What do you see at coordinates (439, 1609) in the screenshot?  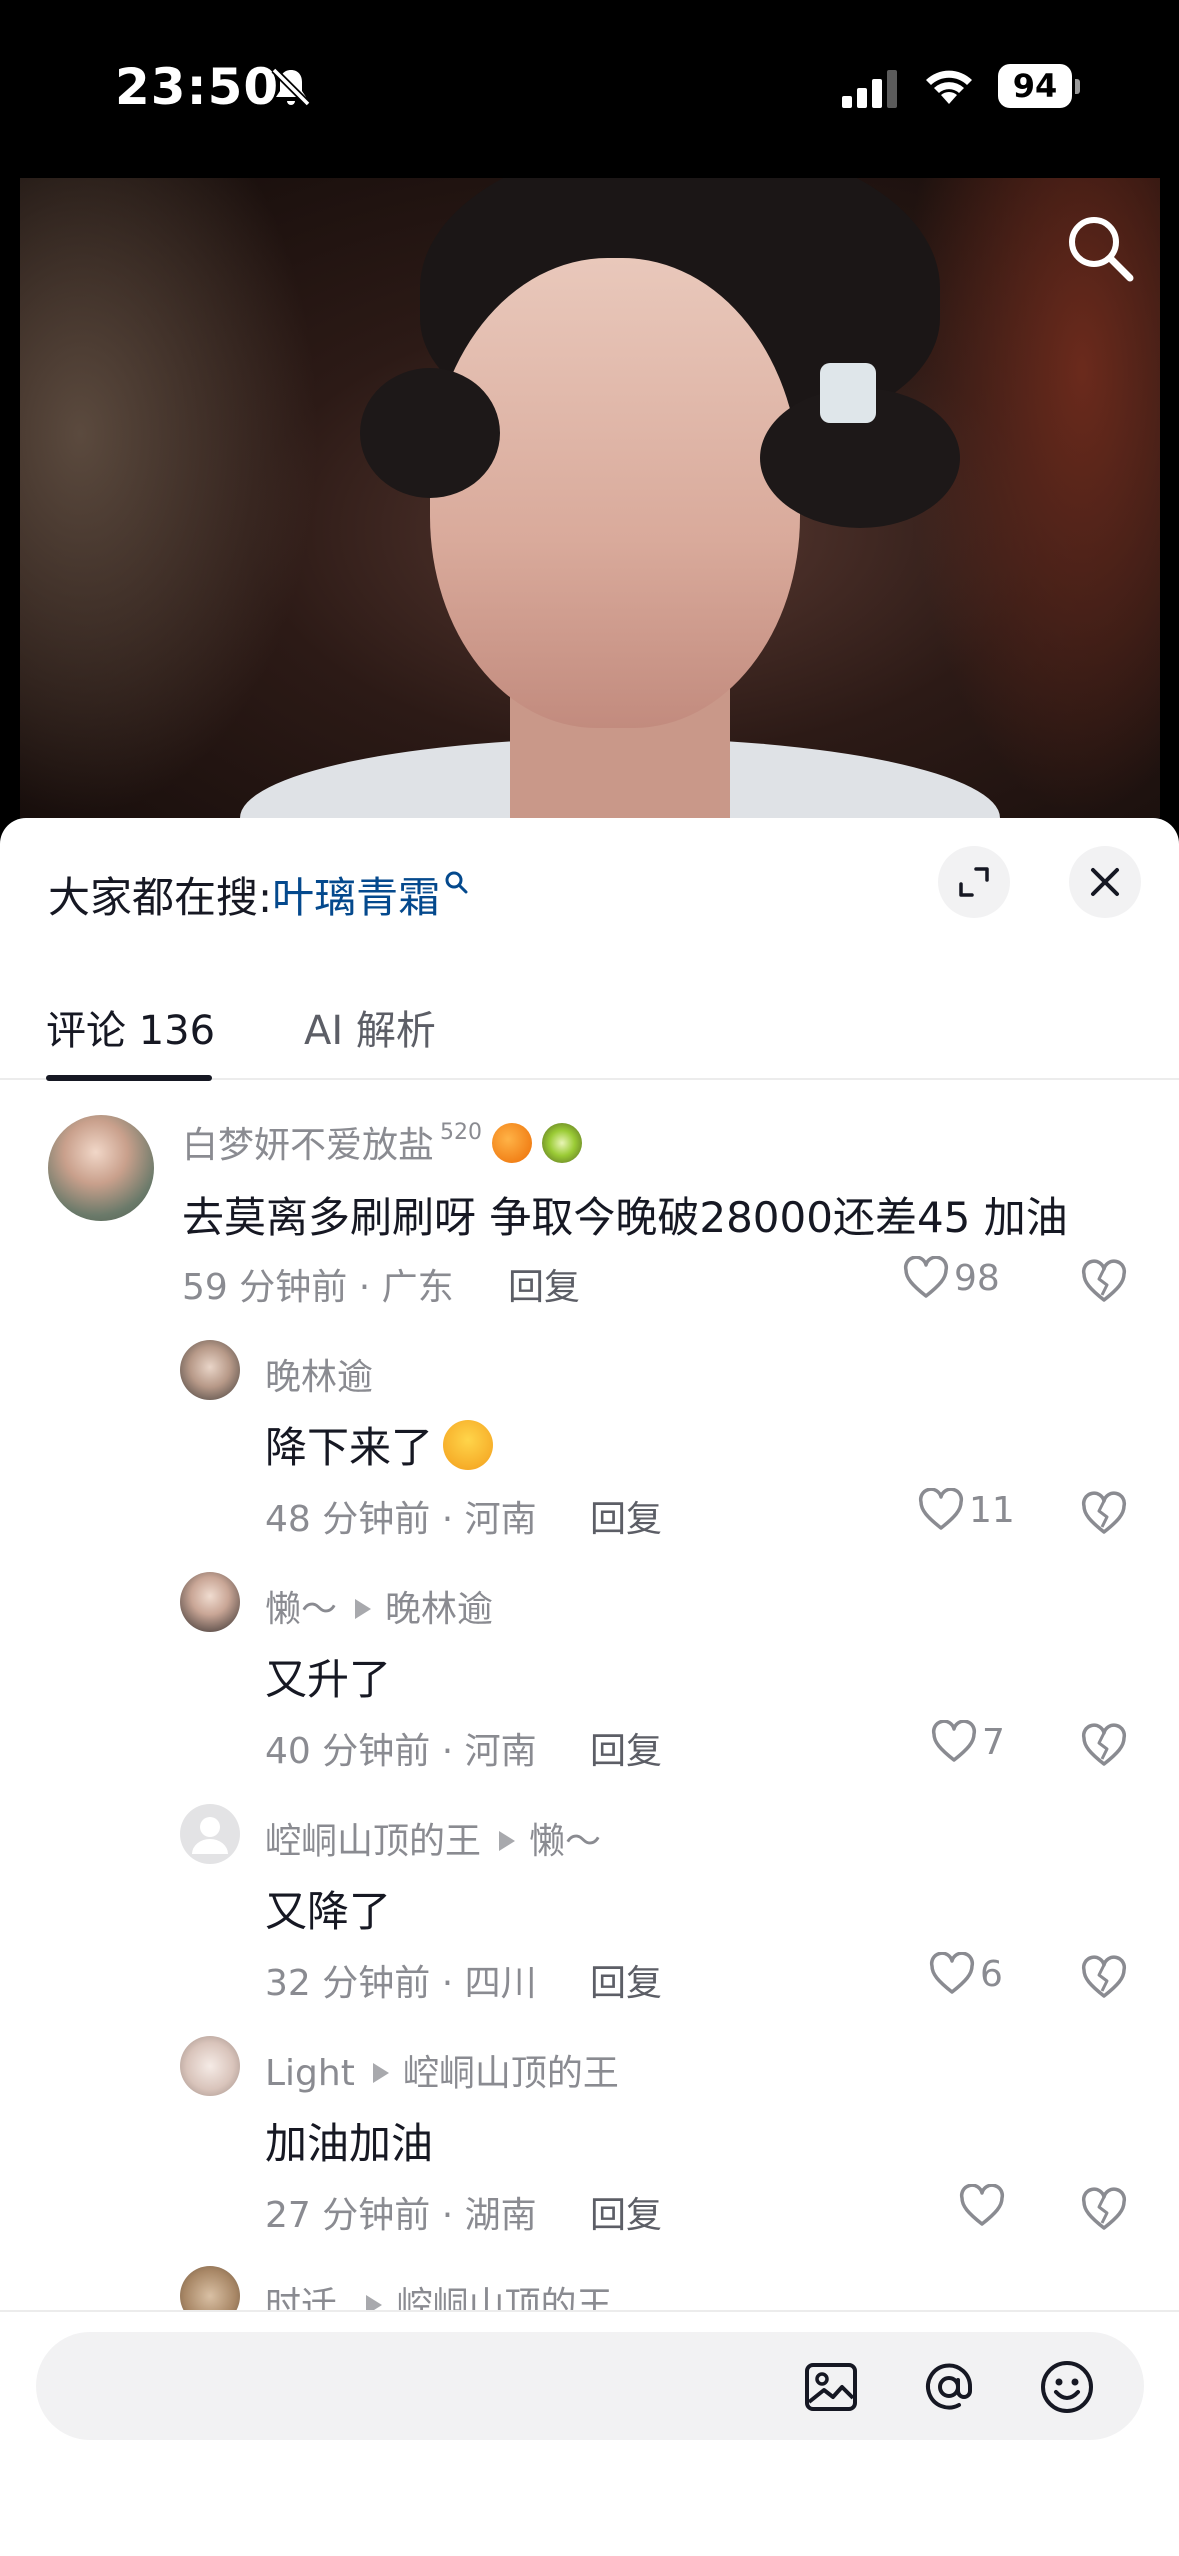 I see `reply-to-user: 晚林逾` at bounding box center [439, 1609].